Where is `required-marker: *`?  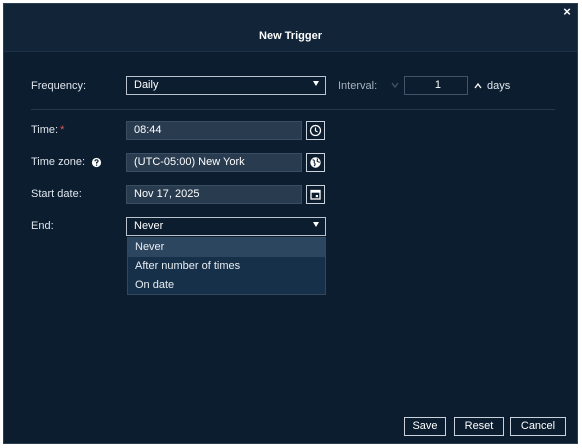 required-marker: * is located at coordinates (62, 130).